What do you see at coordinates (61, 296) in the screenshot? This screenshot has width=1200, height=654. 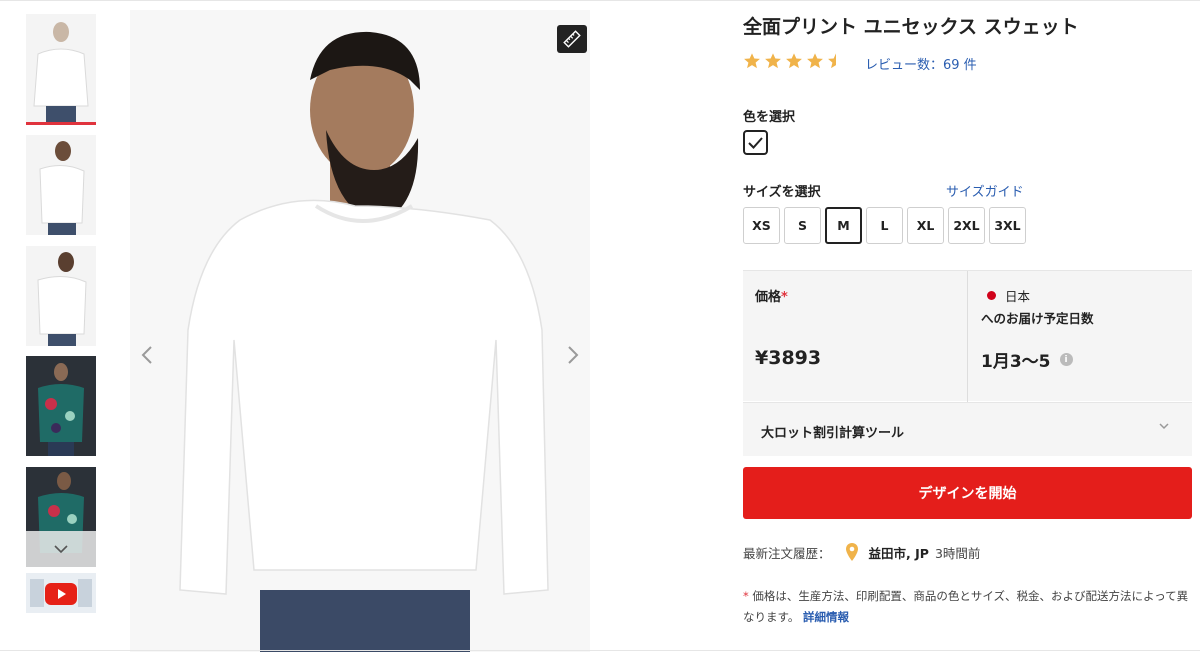 I see `thumbnail-white-back` at bounding box center [61, 296].